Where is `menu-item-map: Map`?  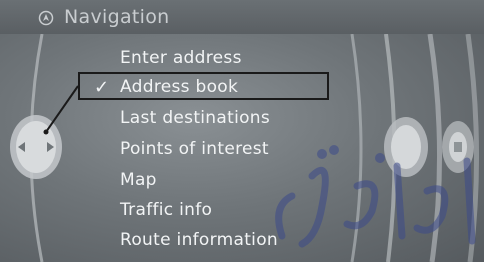
menu-item-map: Map is located at coordinates (138, 180).